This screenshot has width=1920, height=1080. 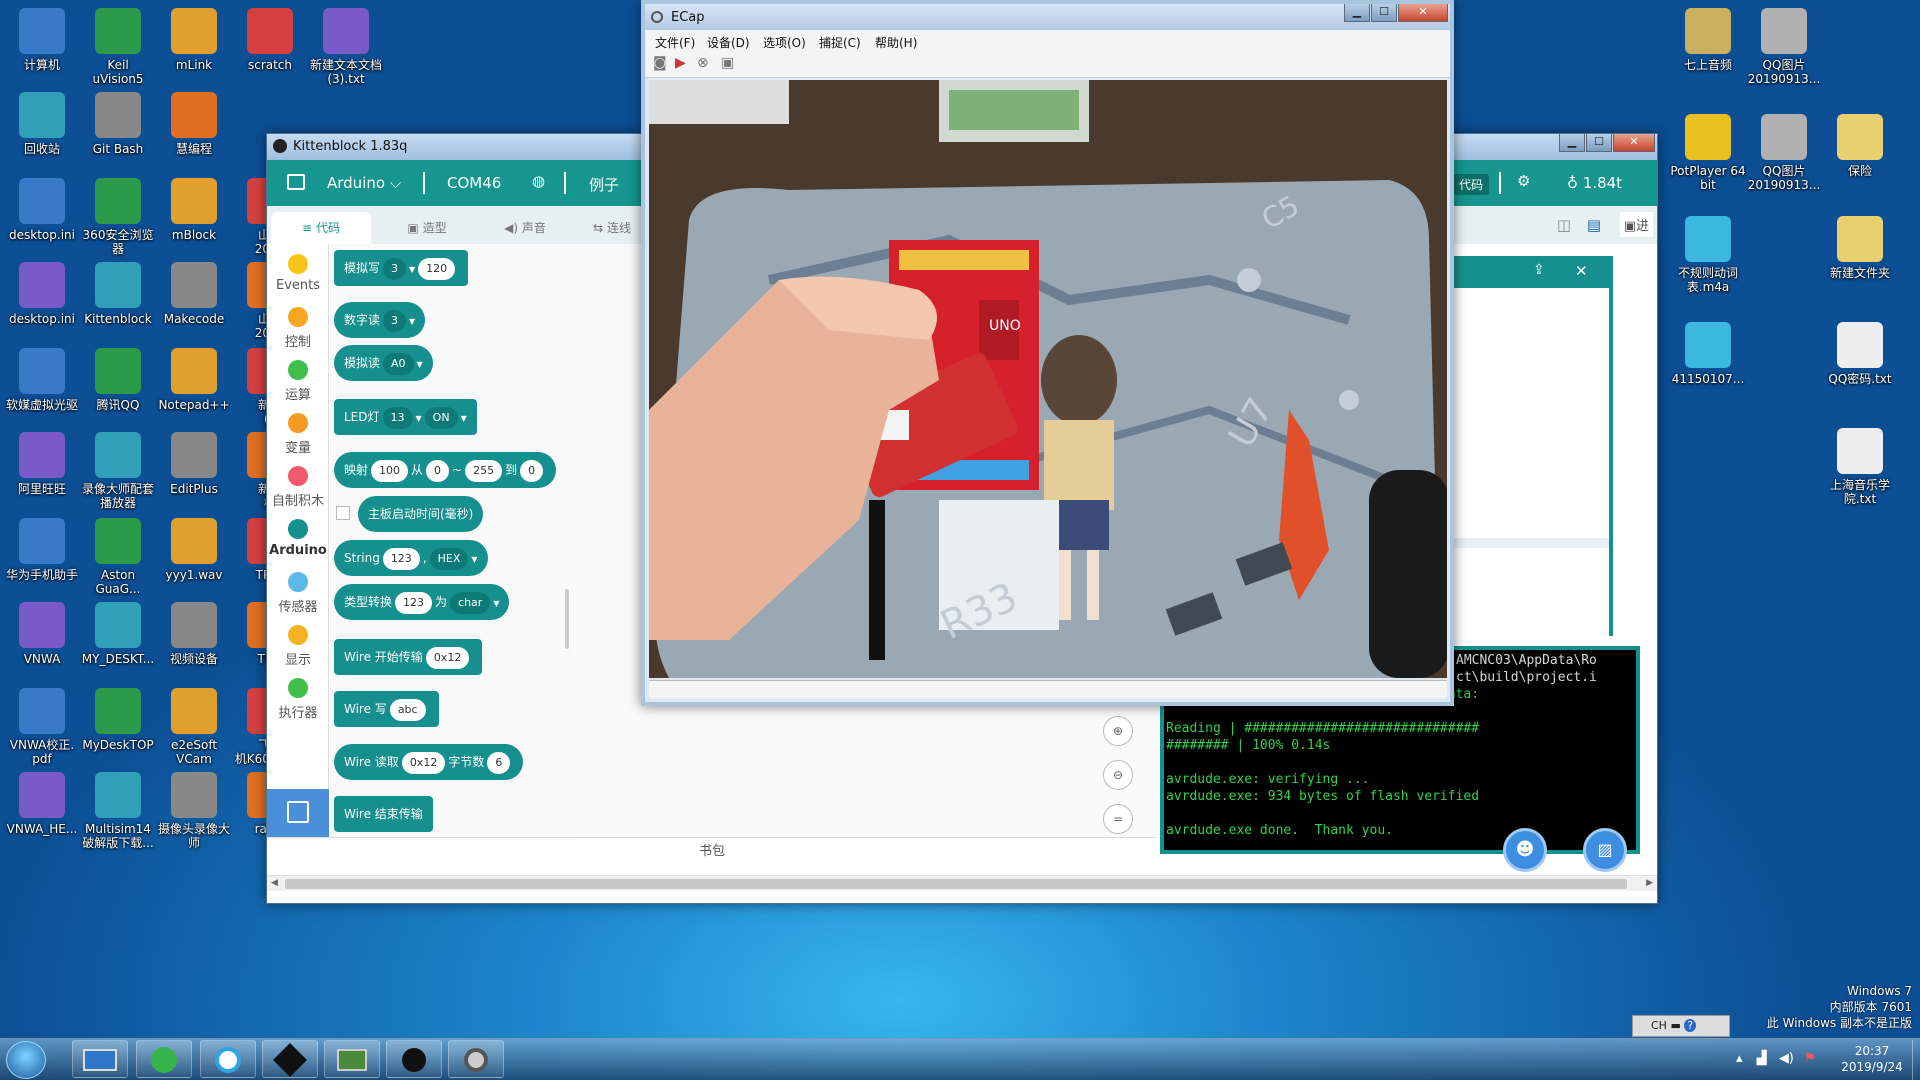 I want to click on desktop-icon: 新建文本文档 (3).txt, so click(x=346, y=45).